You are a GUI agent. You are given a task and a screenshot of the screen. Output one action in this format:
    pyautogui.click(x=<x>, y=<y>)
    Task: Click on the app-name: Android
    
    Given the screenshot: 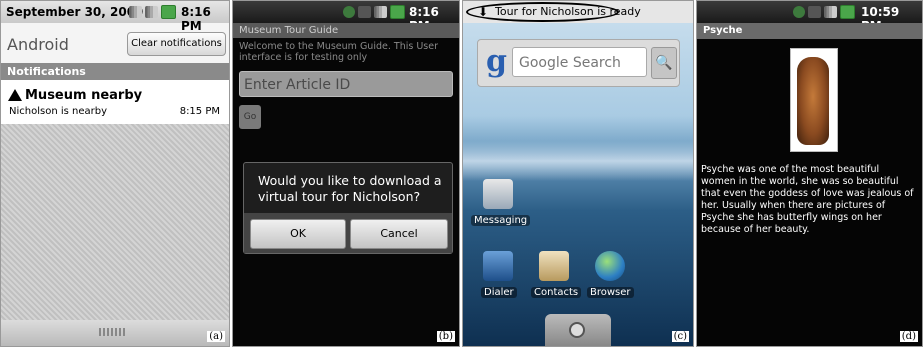 What is the action you would take?
    pyautogui.click(x=38, y=44)
    